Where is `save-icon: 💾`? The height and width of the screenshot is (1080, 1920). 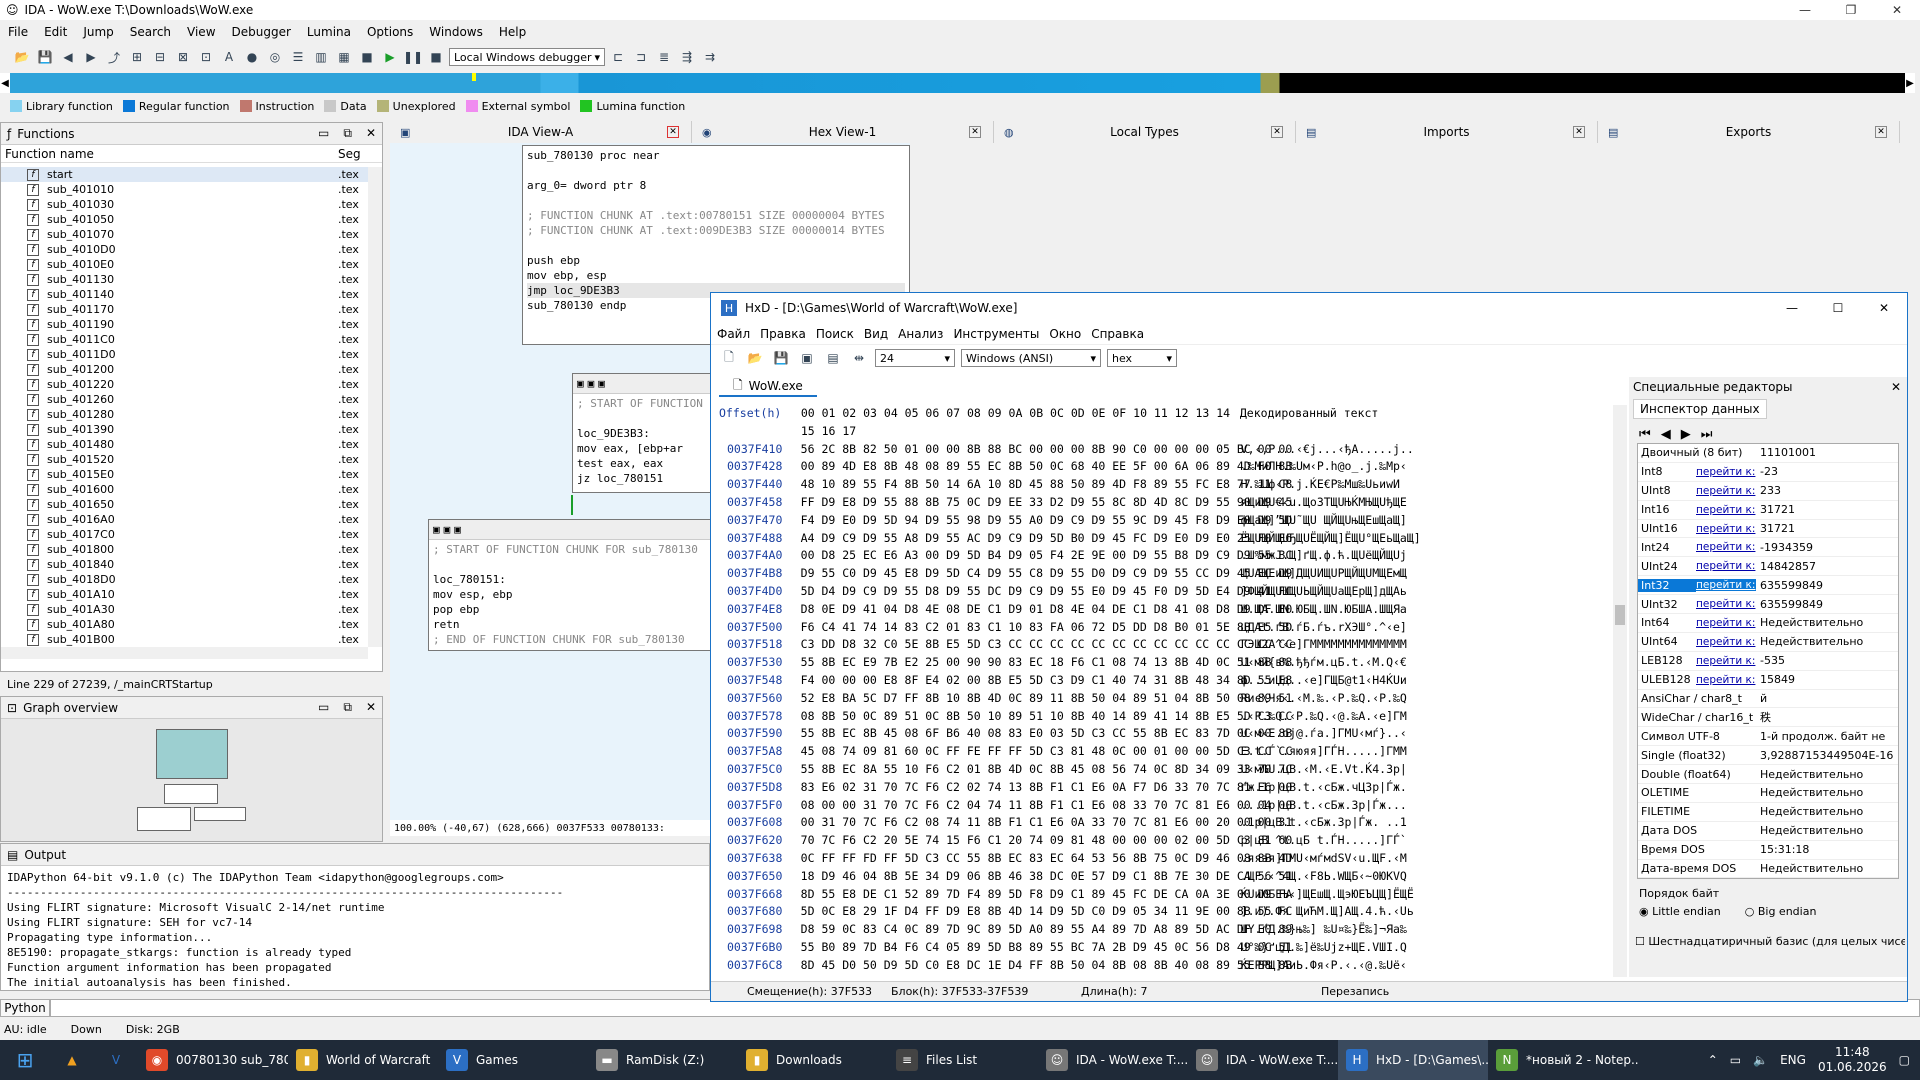 save-icon: 💾 is located at coordinates (781, 358).